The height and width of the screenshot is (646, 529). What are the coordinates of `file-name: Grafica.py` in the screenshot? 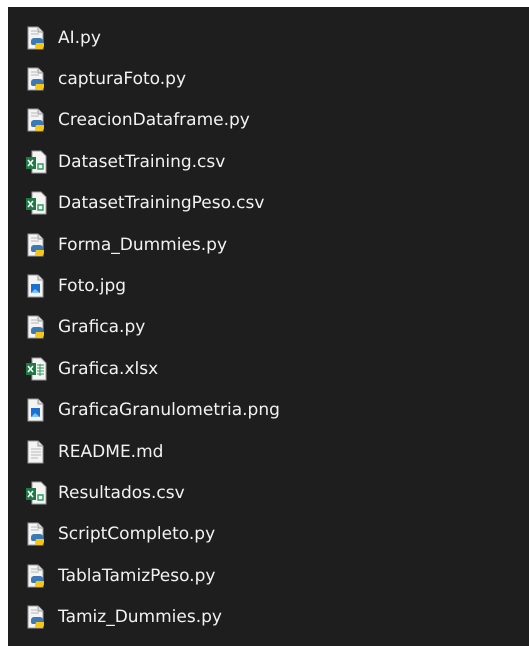 It's located at (102, 327).